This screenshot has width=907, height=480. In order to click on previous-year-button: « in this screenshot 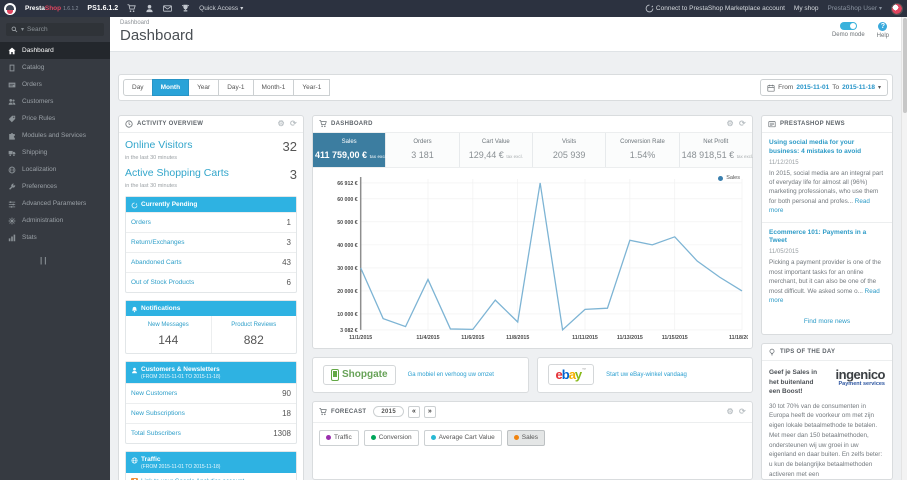, I will do `click(413, 411)`.